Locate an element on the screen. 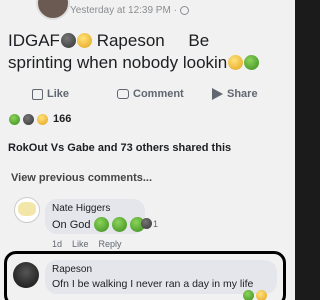 Image resolution: width=320 pixels, height=300 pixels. reactions-summary: 166 is located at coordinates (39, 119).